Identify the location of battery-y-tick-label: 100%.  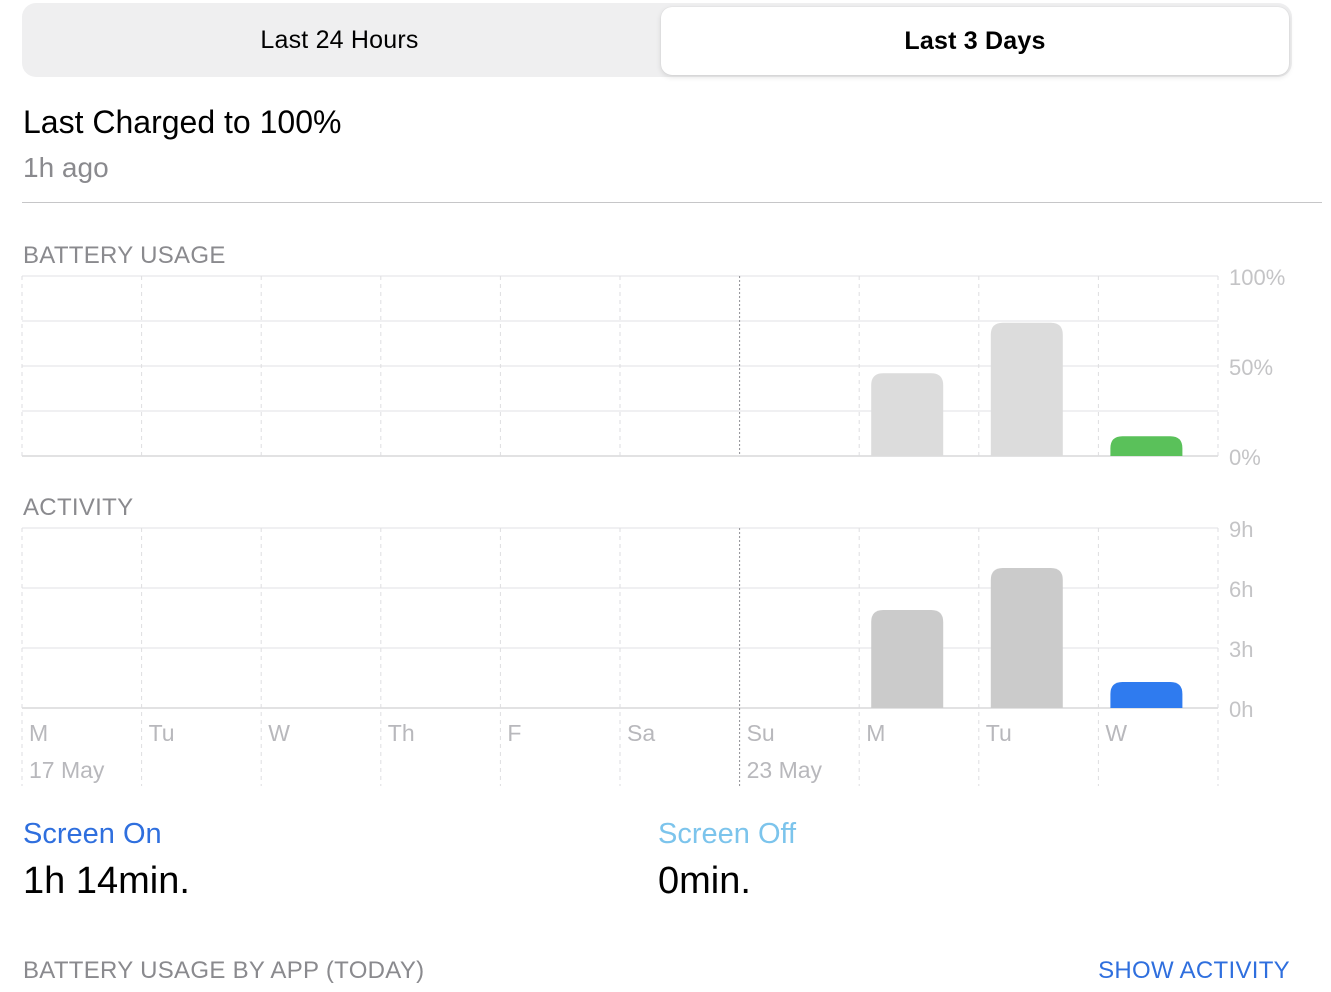
(1257, 277).